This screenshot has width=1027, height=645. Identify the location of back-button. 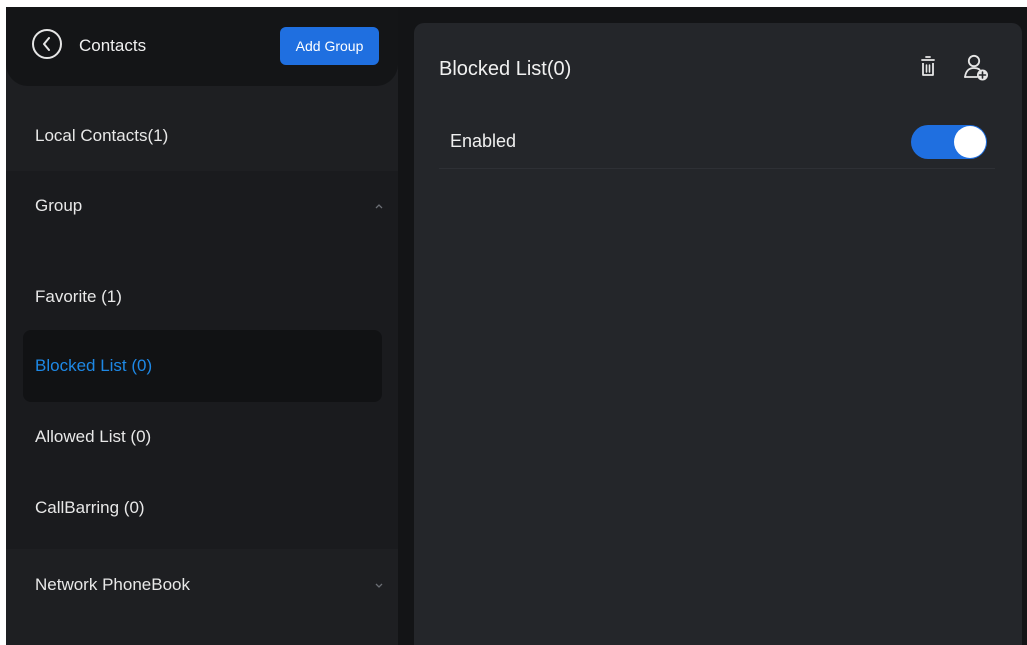
(47, 44).